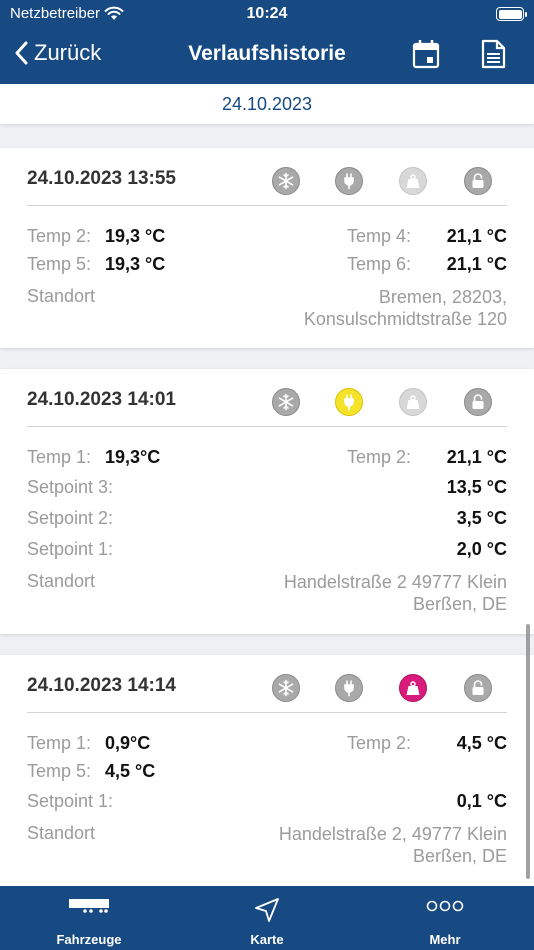 The image size is (534, 950). Describe the element at coordinates (379, 236) in the screenshot. I see `temp-label: Temp 4:` at that location.